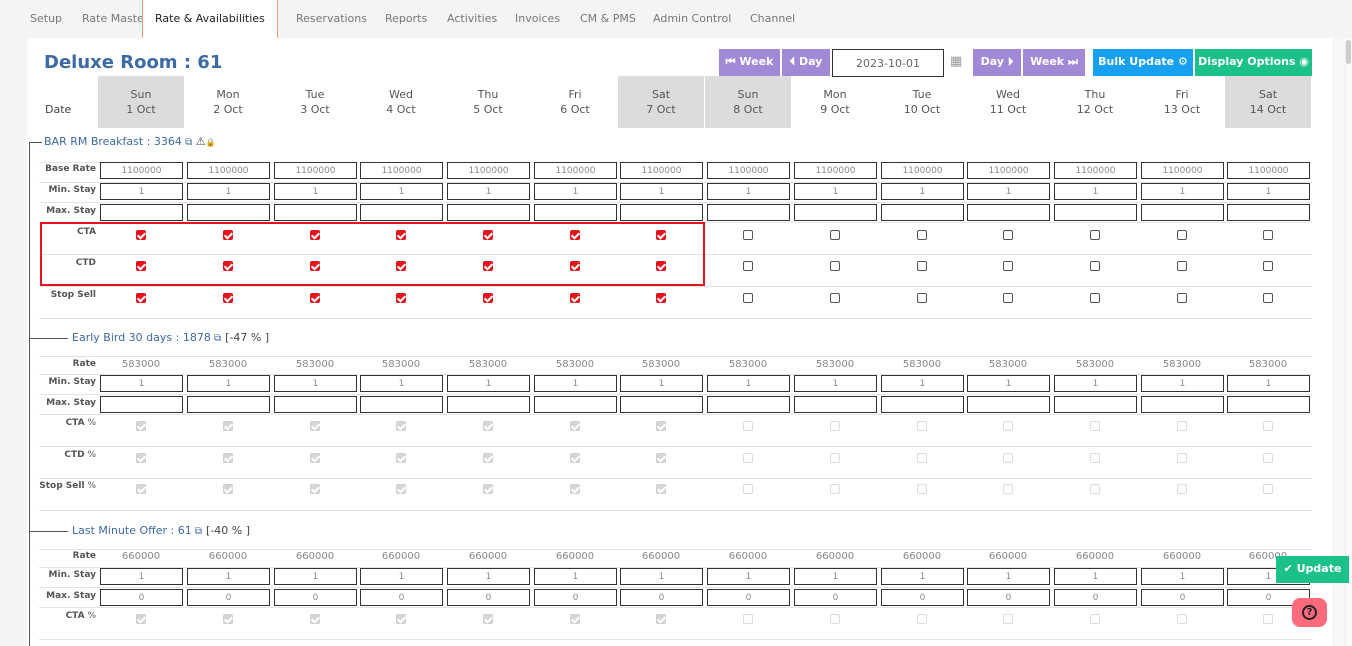 This screenshot has width=1352, height=646. Describe the element at coordinates (608, 19) in the screenshot. I see `nav-item-cm-pms: CM & PMS` at that location.